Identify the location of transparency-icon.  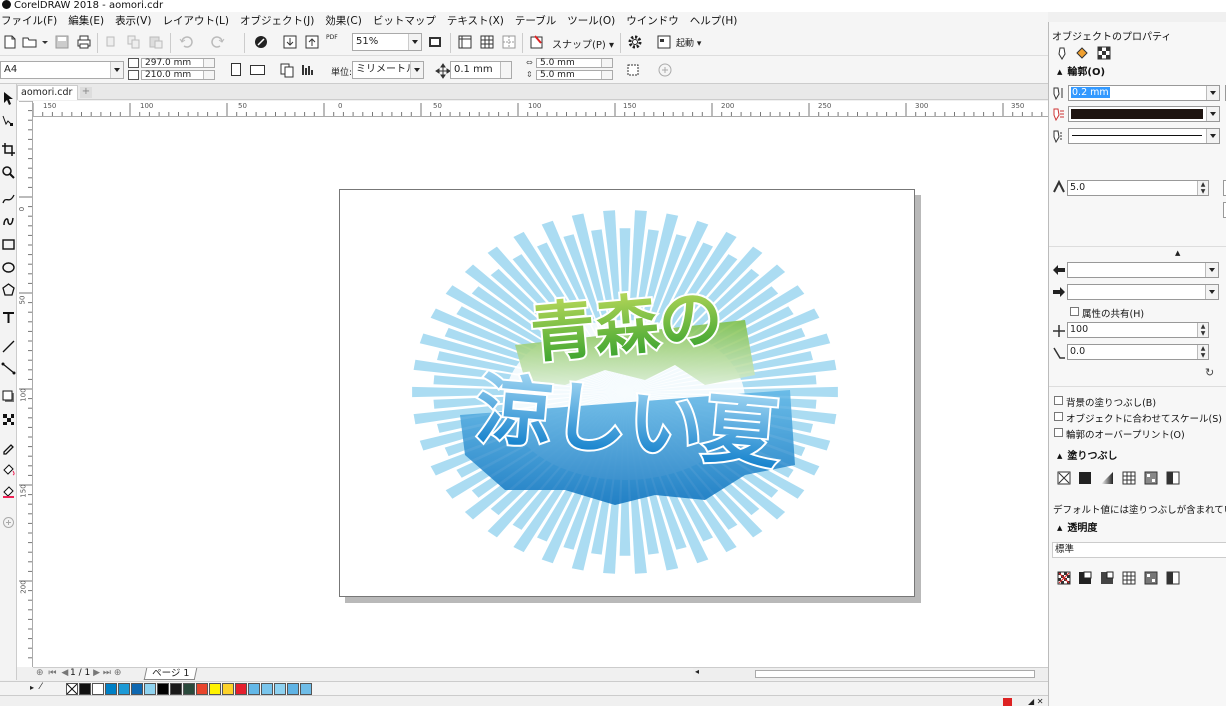
(1104, 53).